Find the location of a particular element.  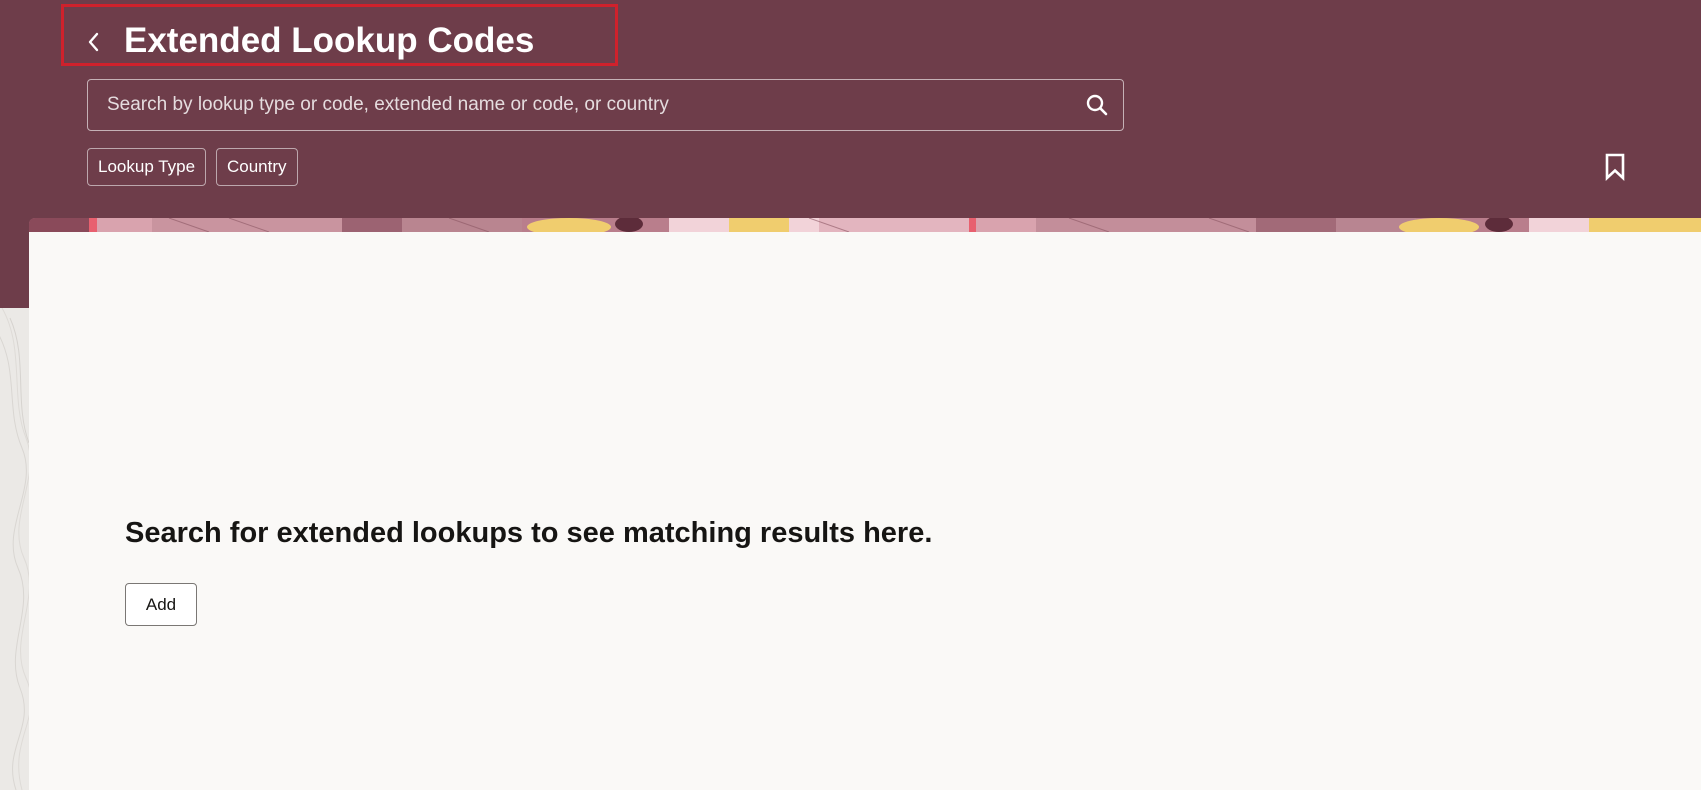

lookup-type-filter-chip: Lookup Type is located at coordinates (147, 167).